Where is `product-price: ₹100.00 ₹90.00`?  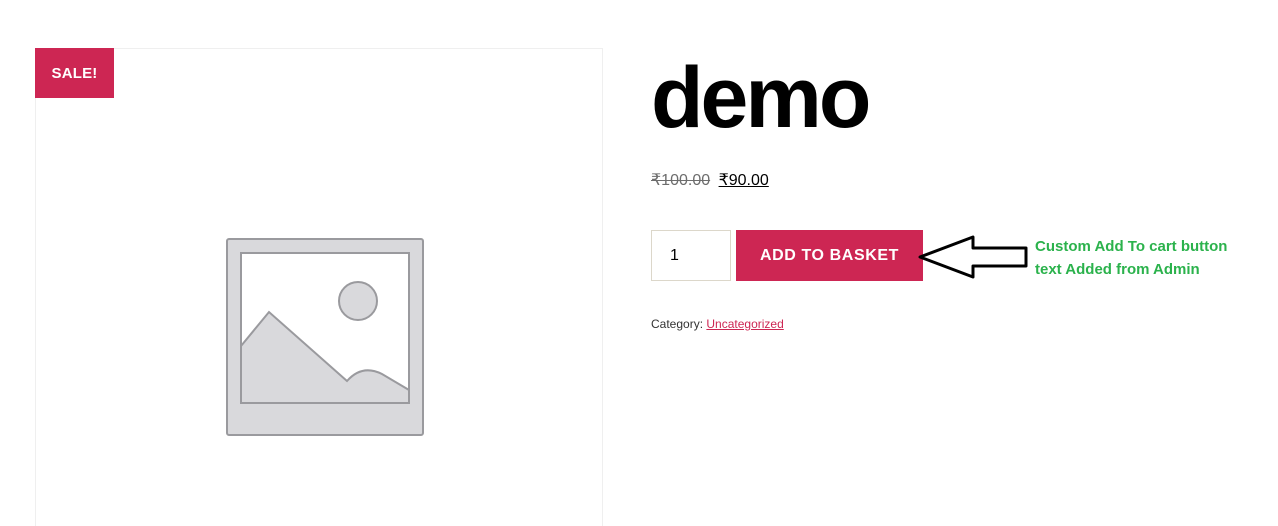
product-price: ₹100.00 ₹90.00 is located at coordinates (710, 180).